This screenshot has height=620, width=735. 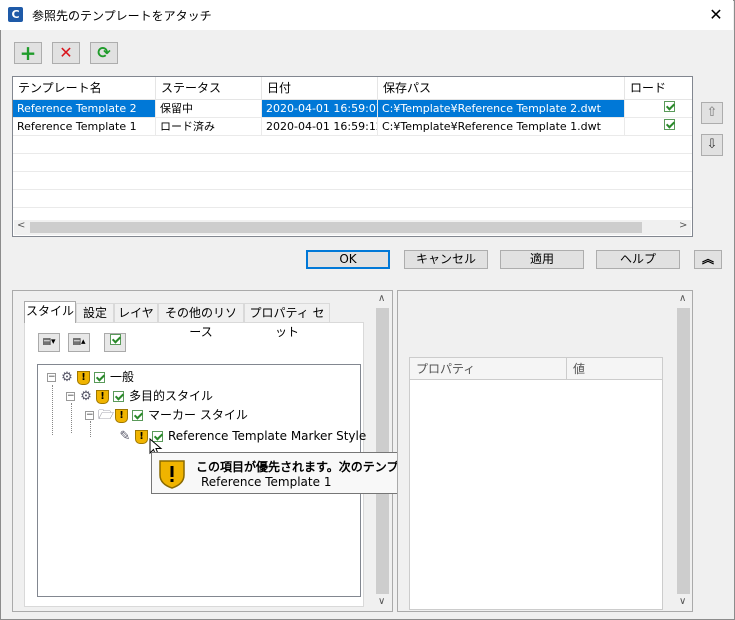 I want to click on cell-path: C:¥Template¥Reference Template 1.dwt, so click(x=501, y=126).